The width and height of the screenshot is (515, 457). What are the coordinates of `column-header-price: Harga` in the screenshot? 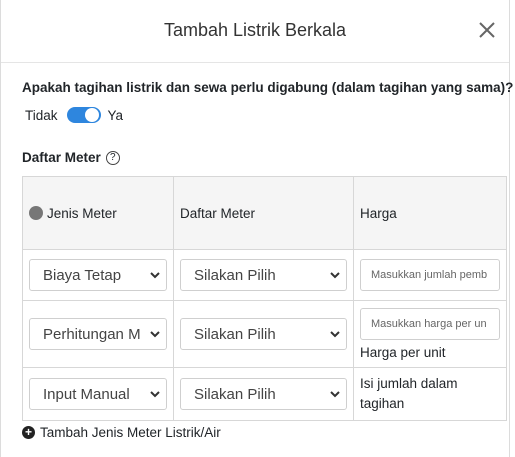 It's located at (430, 213).